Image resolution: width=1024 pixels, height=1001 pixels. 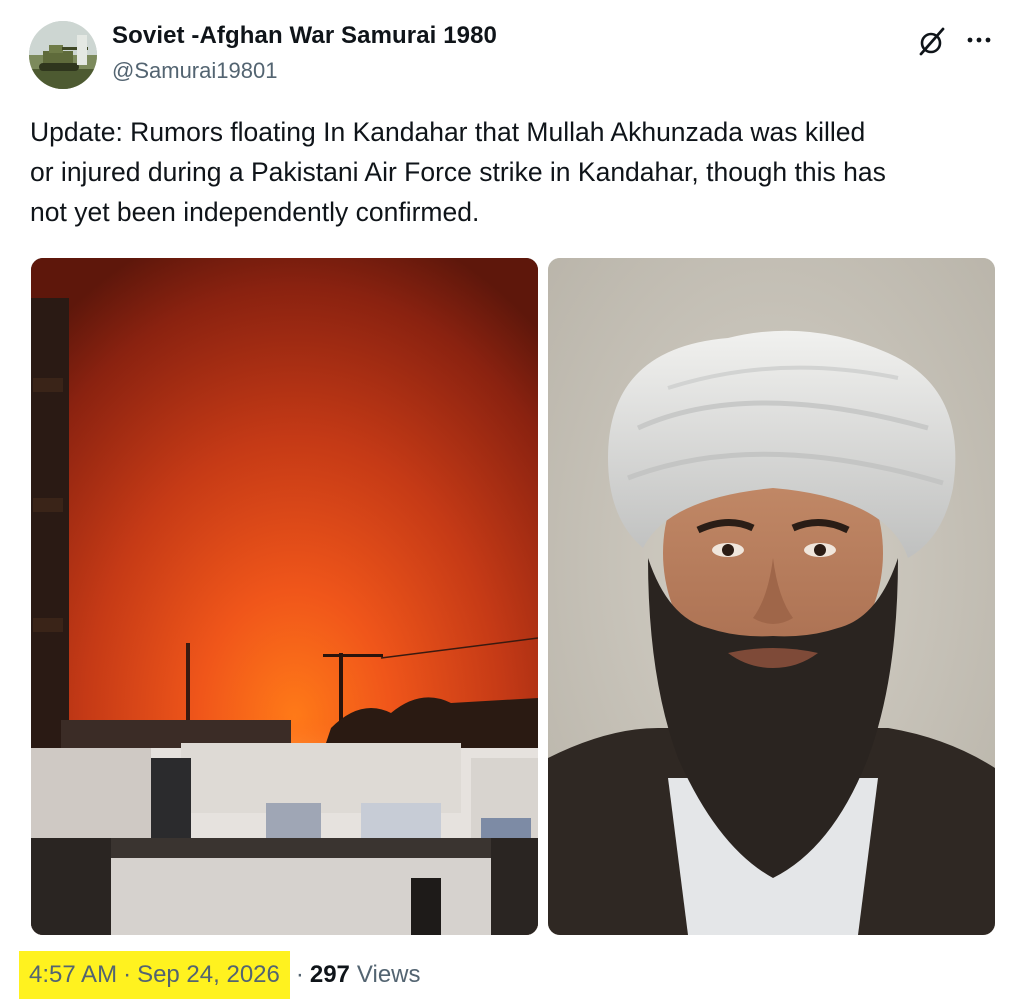 What do you see at coordinates (388, 974) in the screenshot?
I see `views-label: Views` at bounding box center [388, 974].